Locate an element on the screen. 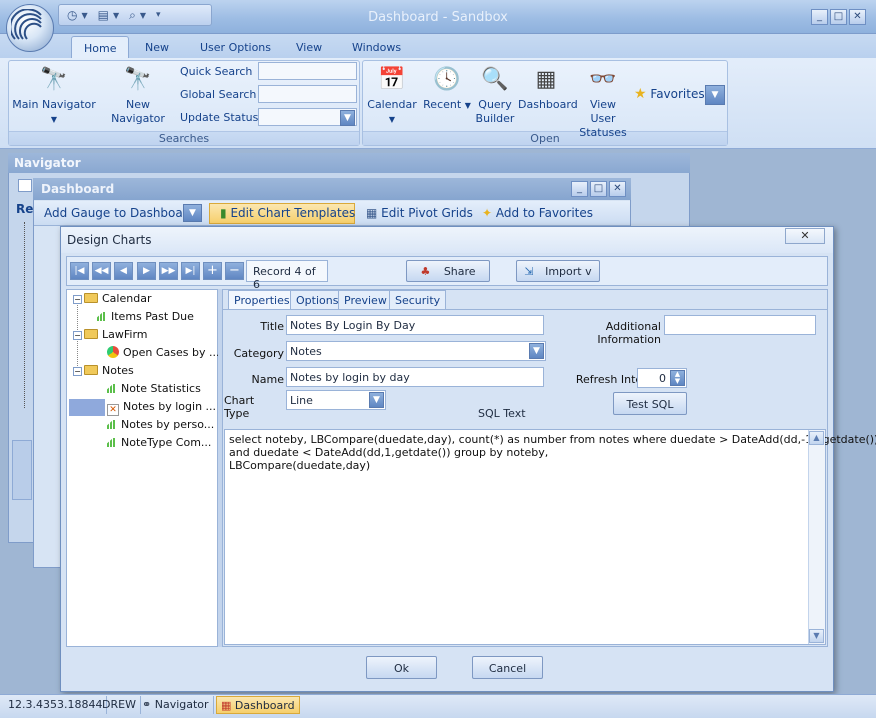 The width and height of the screenshot is (876, 718). first-record-button: |◀ is located at coordinates (79, 271).